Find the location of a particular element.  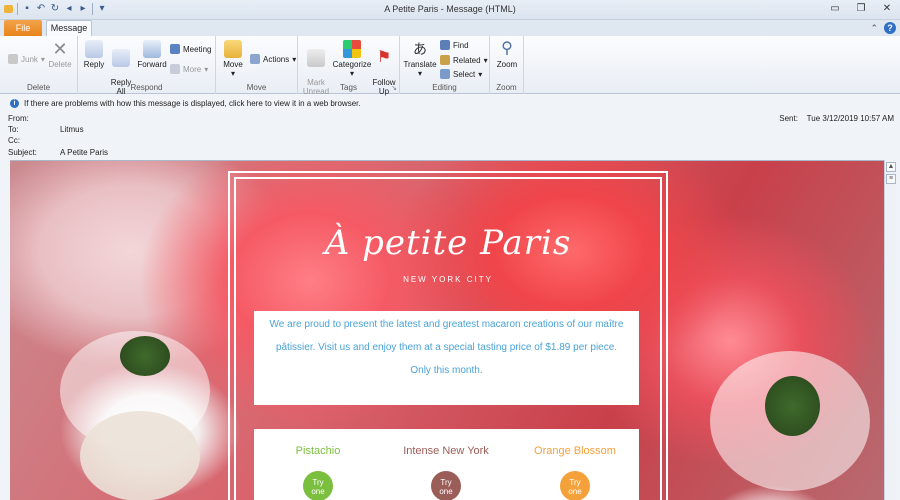

actions-icon is located at coordinates (255, 59).